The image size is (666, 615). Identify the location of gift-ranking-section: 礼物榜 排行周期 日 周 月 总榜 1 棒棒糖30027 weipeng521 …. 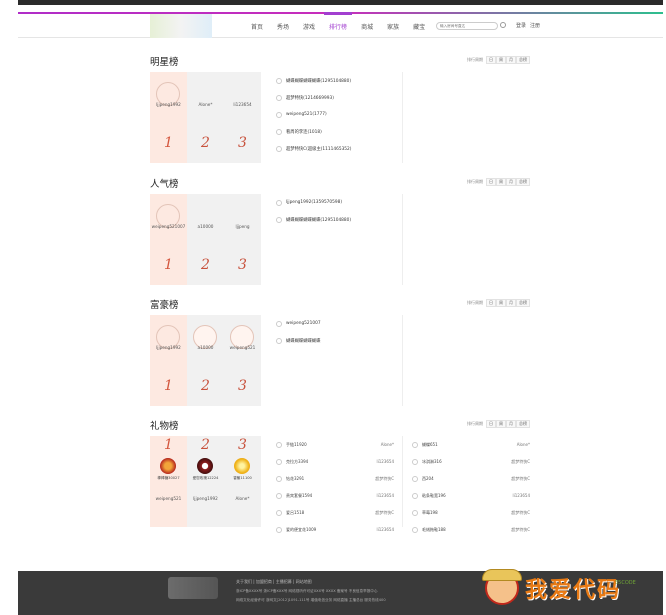
(340, 475).